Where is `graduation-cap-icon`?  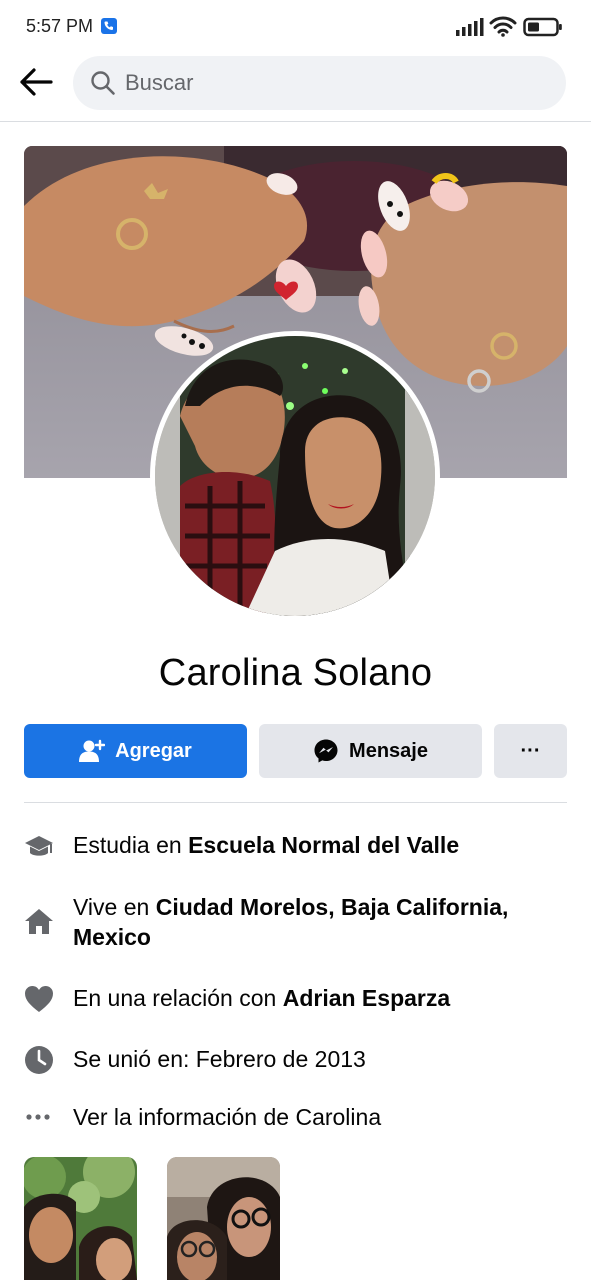
graduation-cap-icon is located at coordinates (39, 847).